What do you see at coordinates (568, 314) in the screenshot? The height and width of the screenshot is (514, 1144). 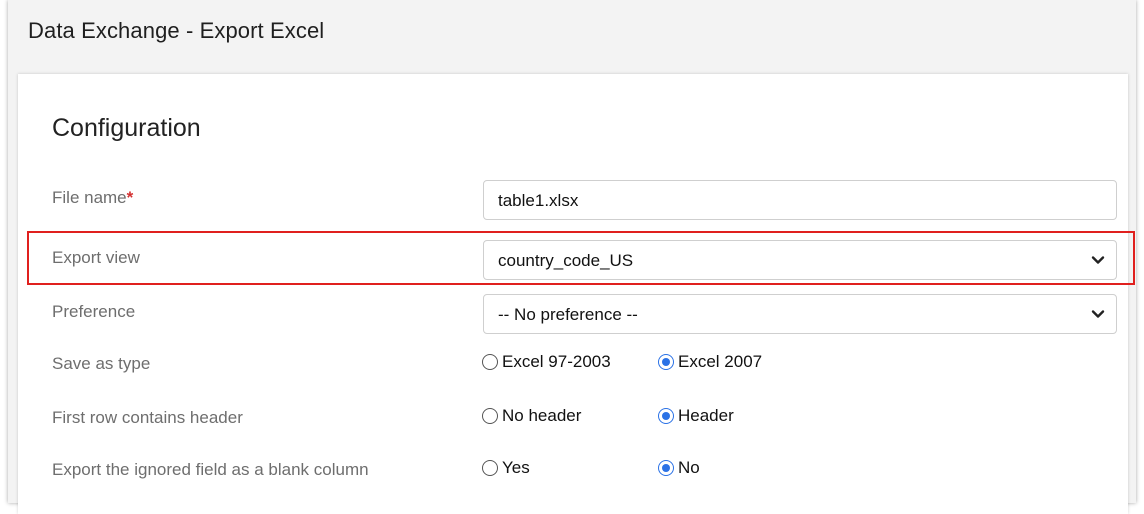 I see `preference-value: -- No preference --` at bounding box center [568, 314].